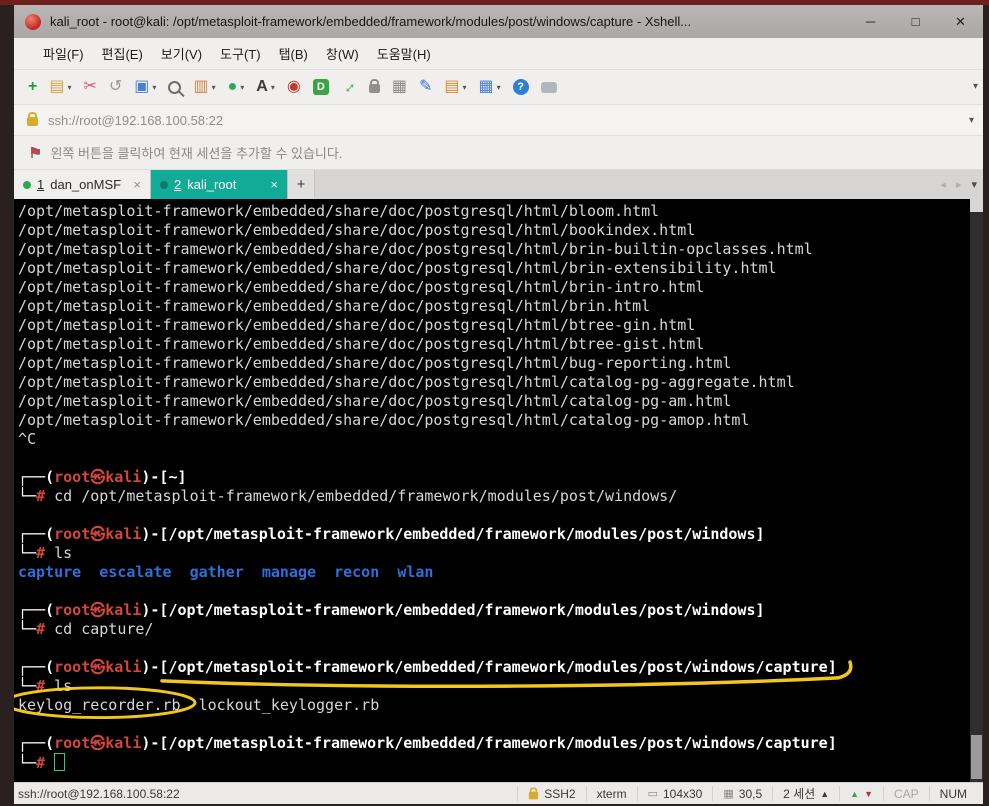 The width and height of the screenshot is (989, 806). I want to click on status-sessions: 2 세션 ▲, so click(805, 793).